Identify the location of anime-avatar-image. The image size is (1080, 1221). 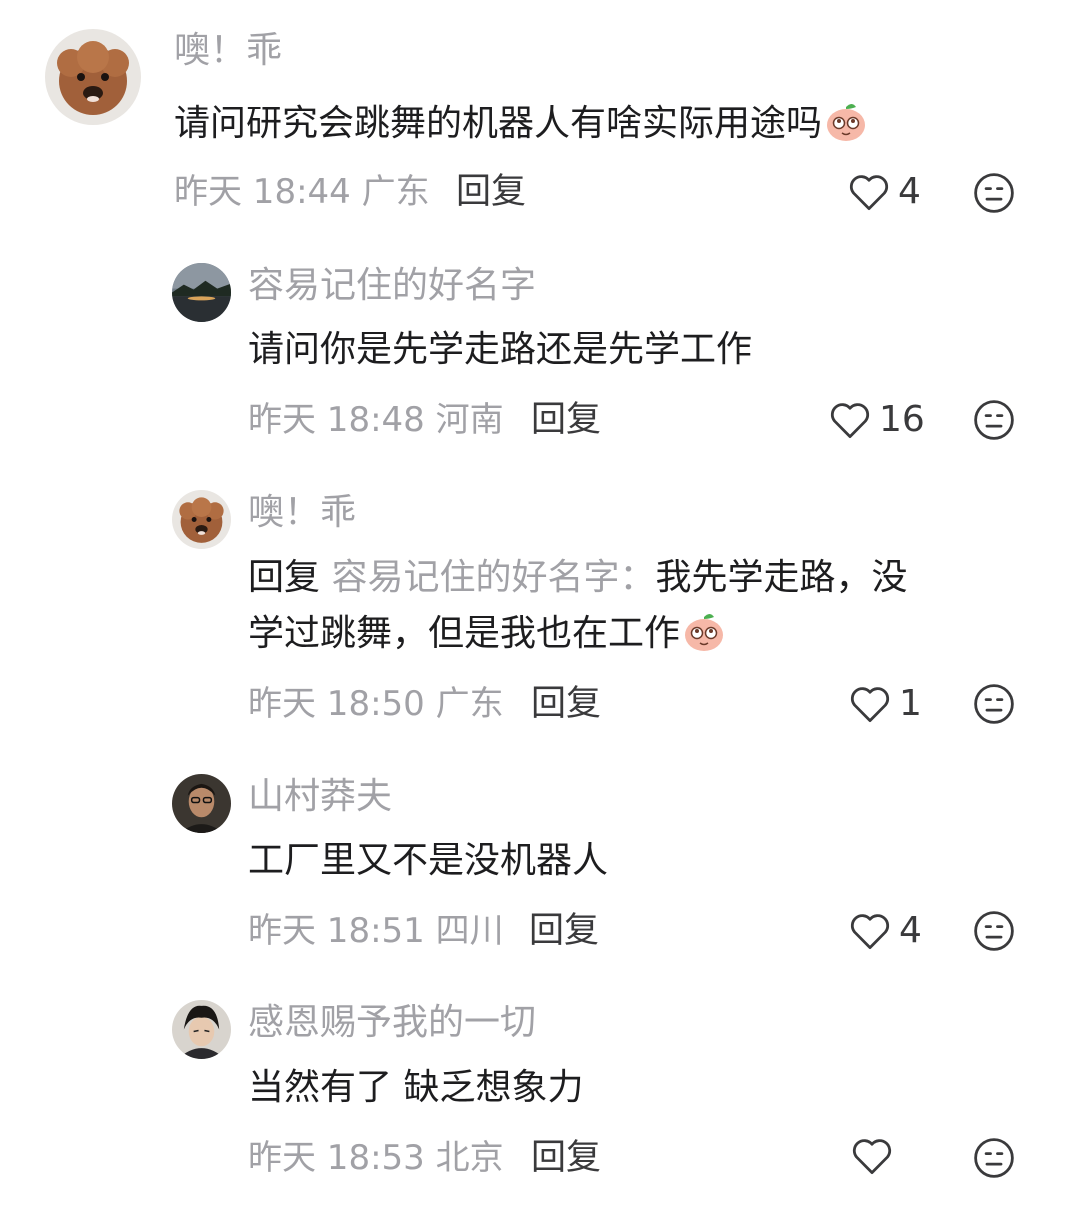
(201, 1029).